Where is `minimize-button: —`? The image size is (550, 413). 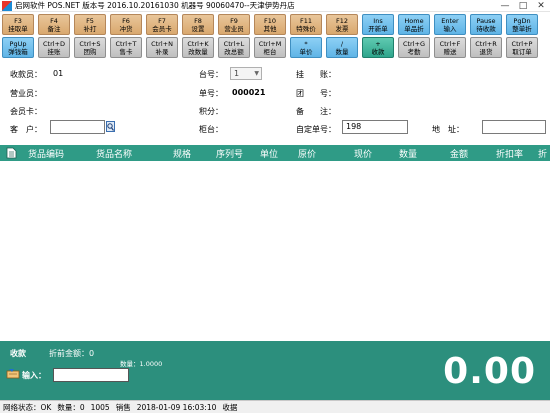
minimize-button: — is located at coordinates (505, 6).